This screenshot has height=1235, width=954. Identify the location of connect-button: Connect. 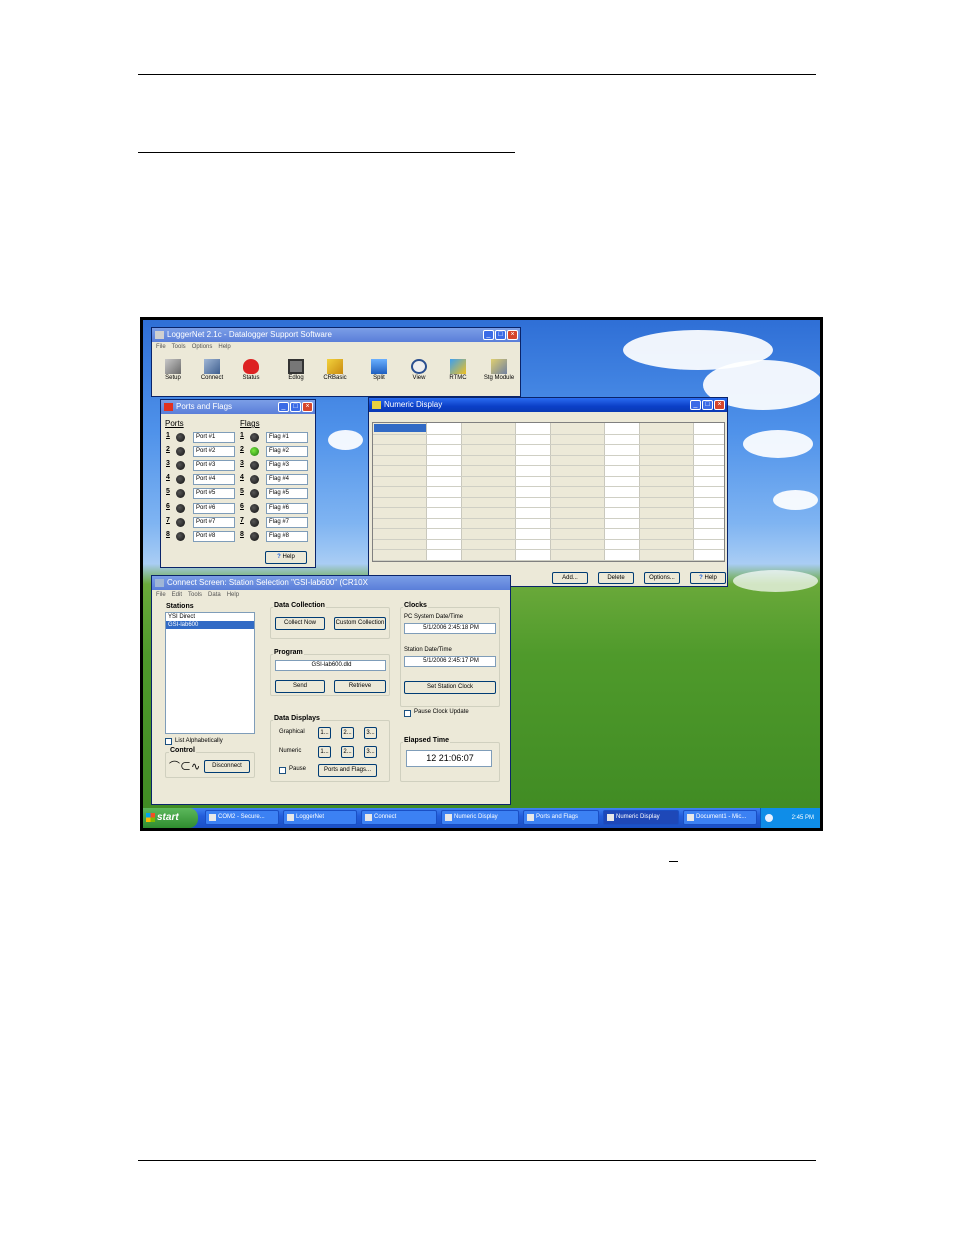
(212, 373).